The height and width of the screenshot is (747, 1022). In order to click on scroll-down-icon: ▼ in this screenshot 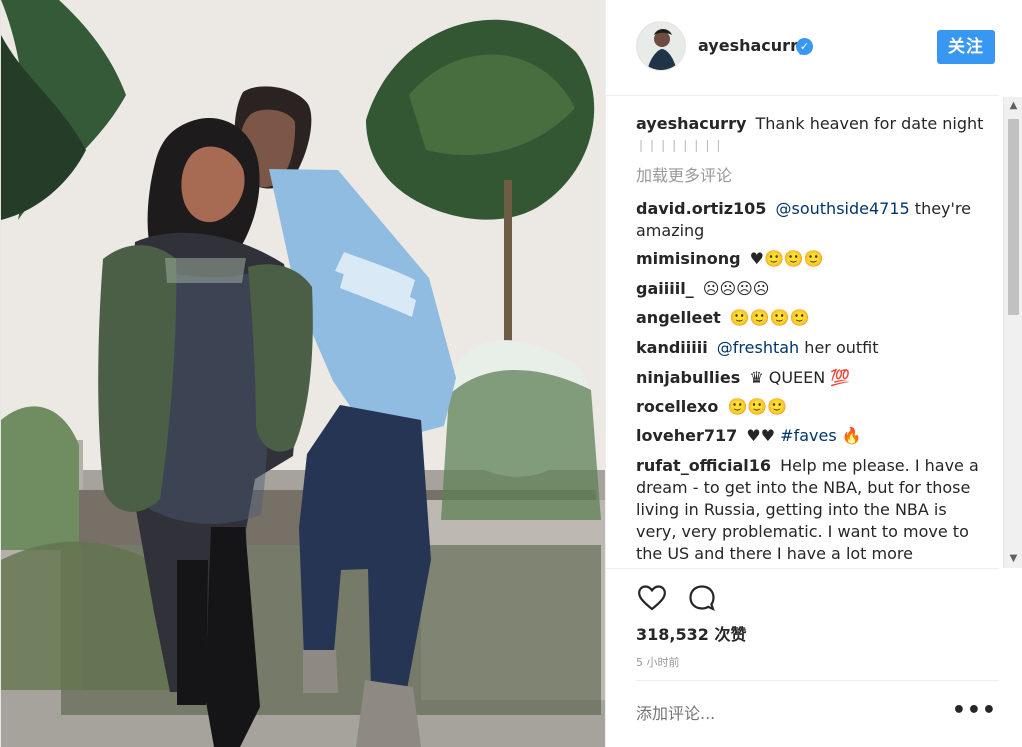, I will do `click(1013, 559)`.